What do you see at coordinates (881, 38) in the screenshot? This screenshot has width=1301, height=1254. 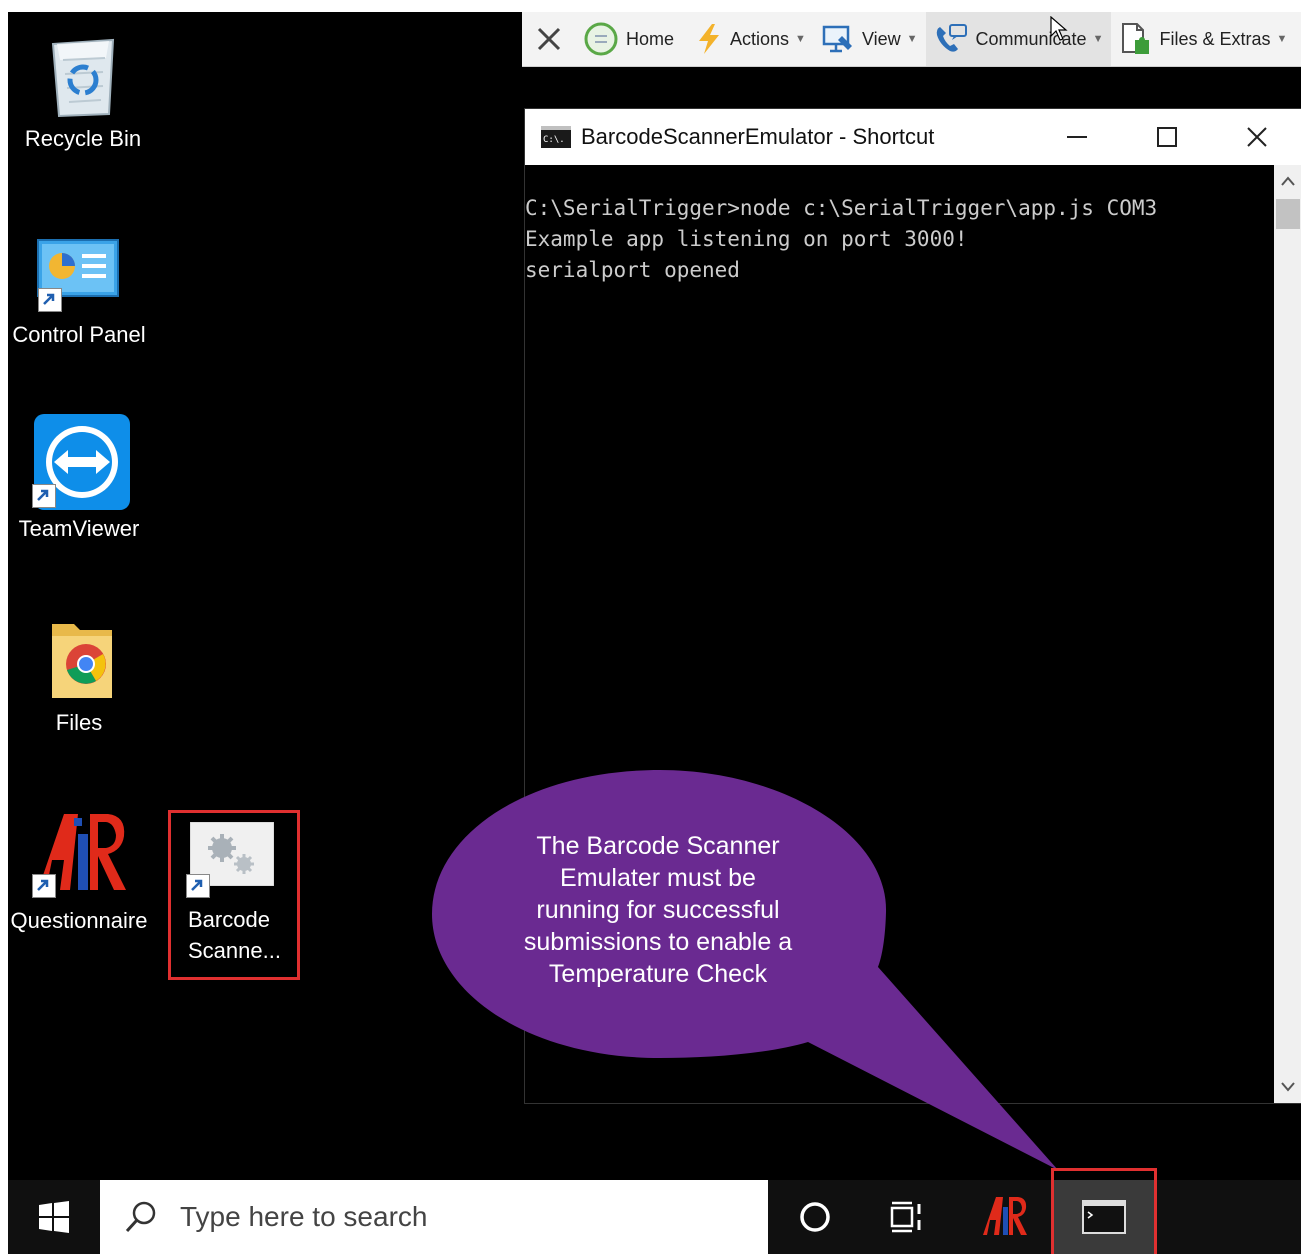 I see `toolbar-view-label: View` at bounding box center [881, 38].